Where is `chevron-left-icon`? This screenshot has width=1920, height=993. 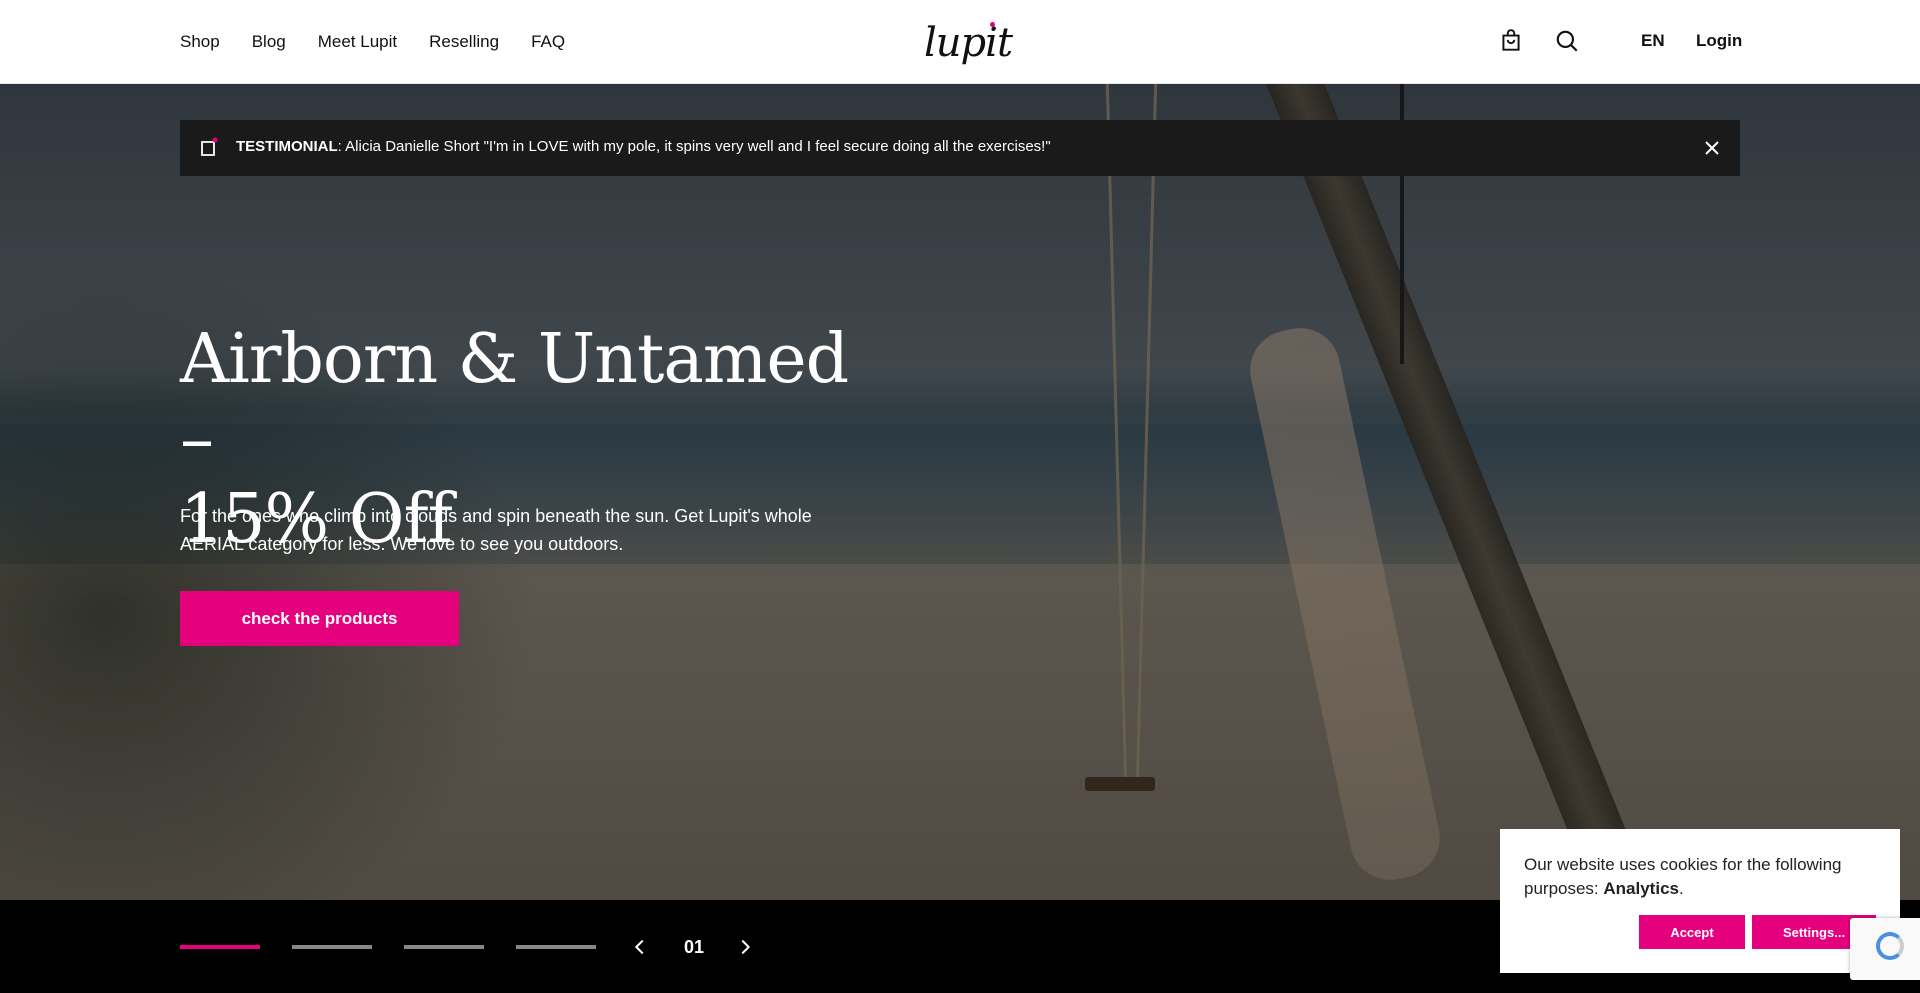 chevron-left-icon is located at coordinates (640, 947).